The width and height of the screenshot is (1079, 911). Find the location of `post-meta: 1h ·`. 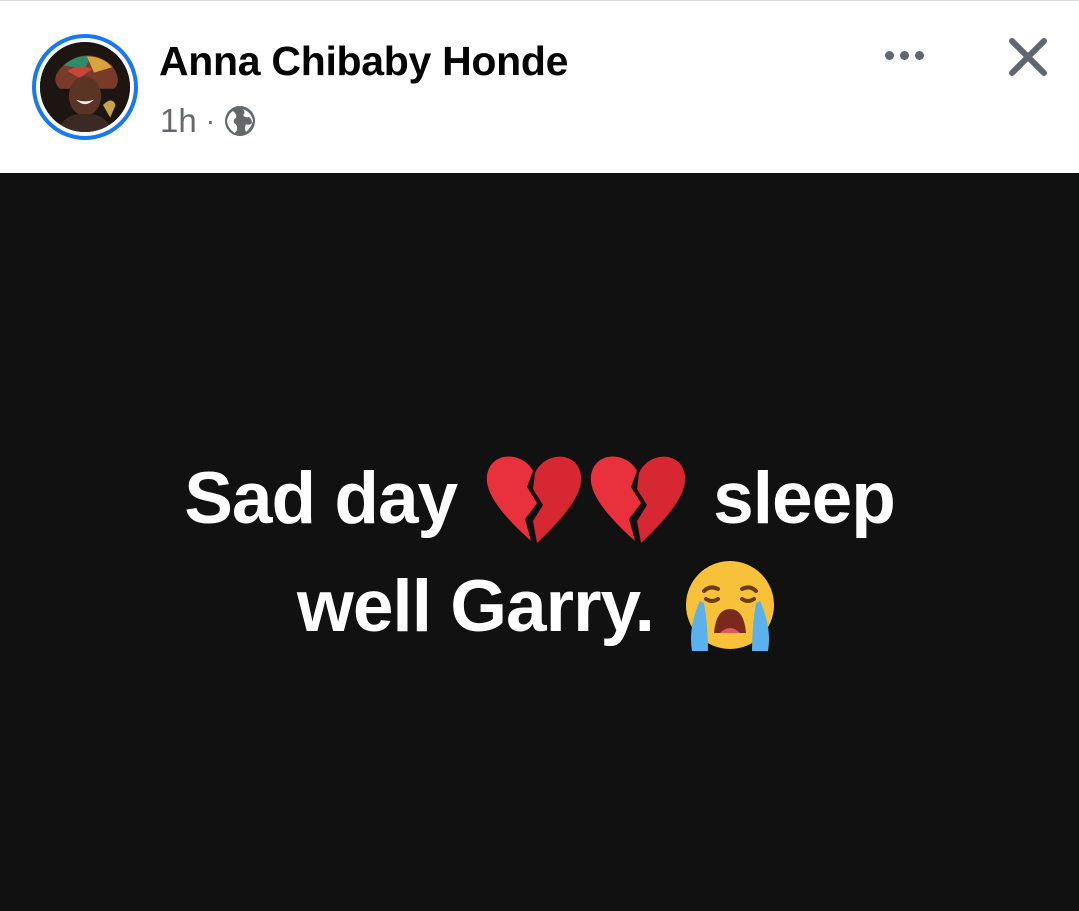

post-meta: 1h · is located at coordinates (208, 121).